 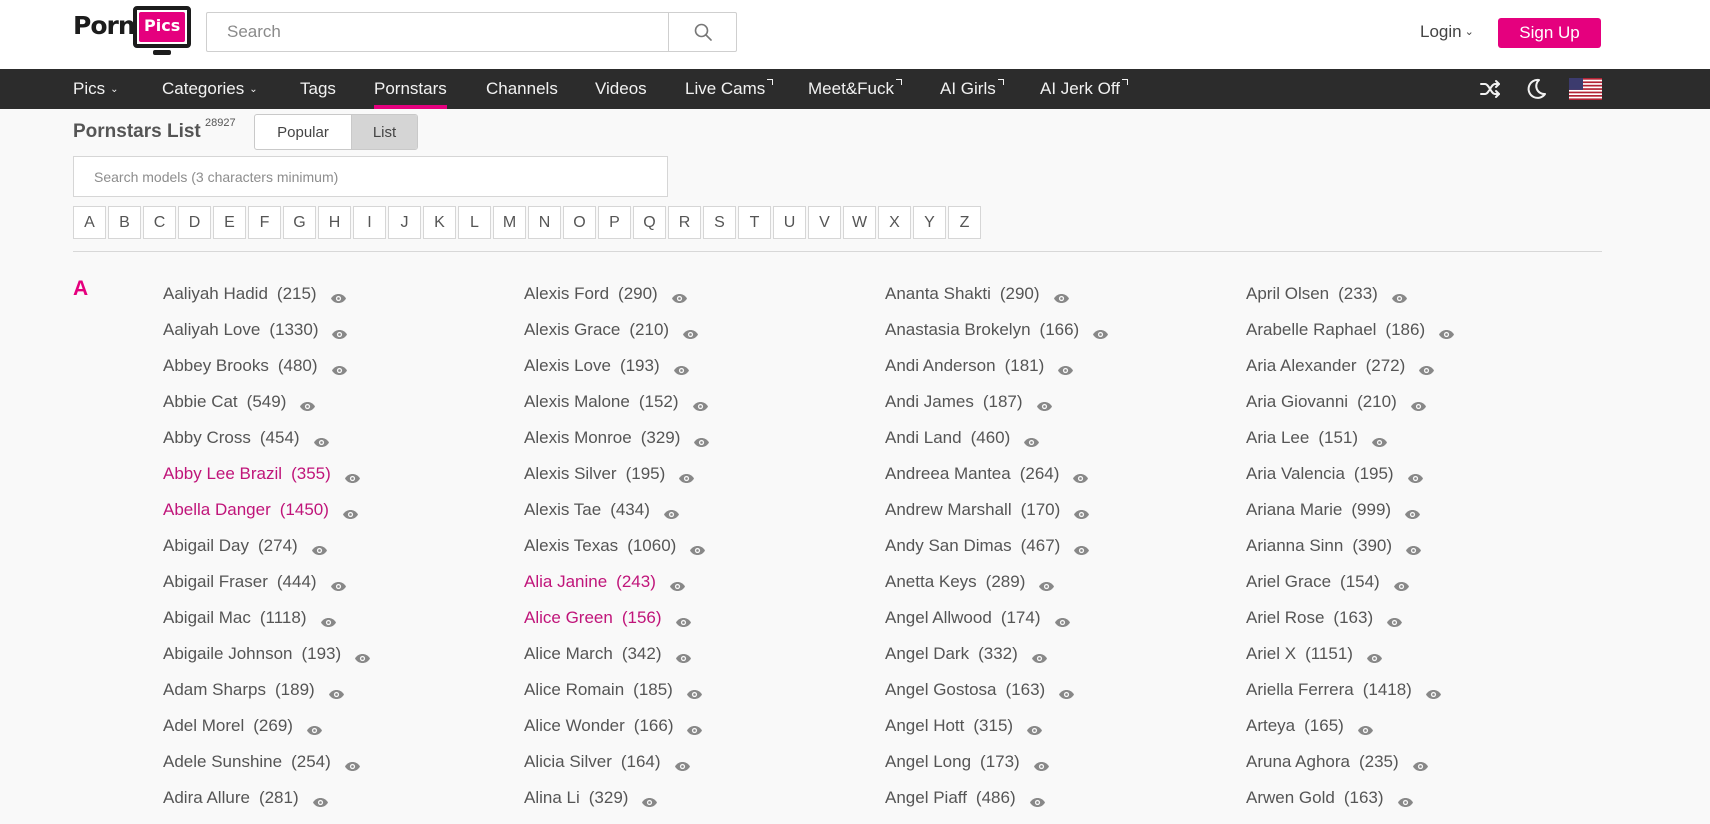 I want to click on model-list-item: Angel Hott (315), so click(x=997, y=726).